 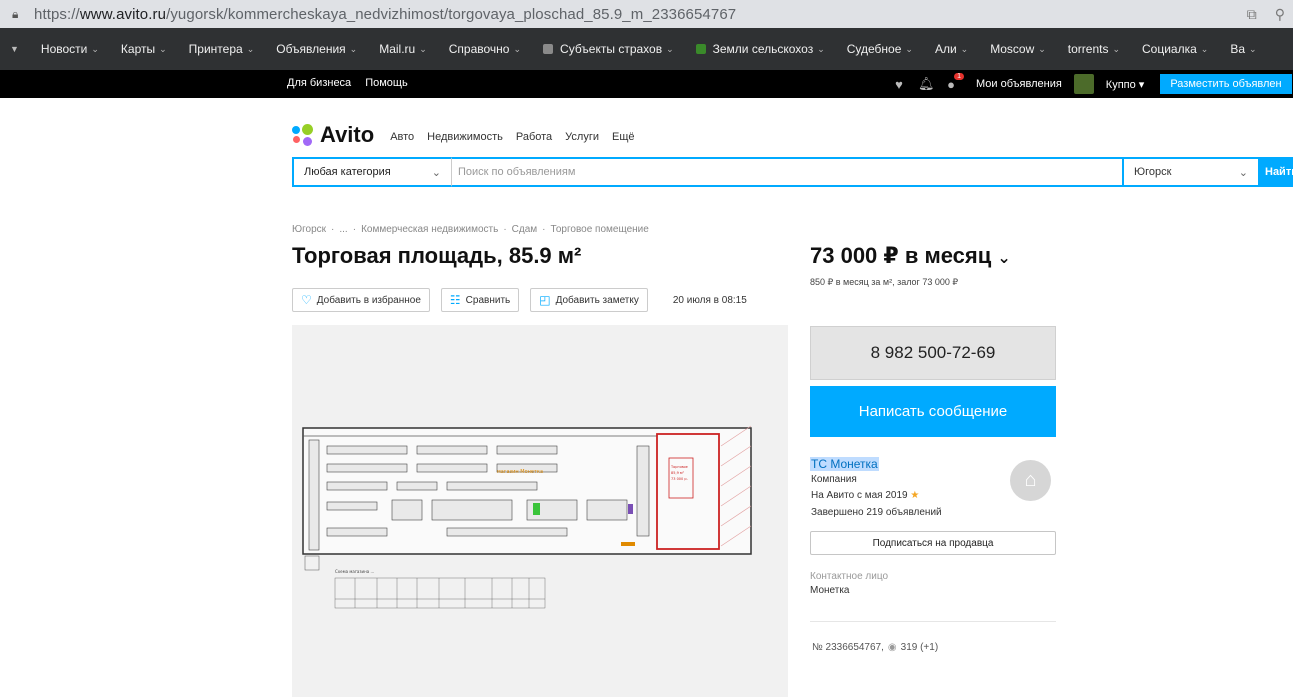 I want to click on compare-button: ☷ Сравнить, so click(x=480, y=300).